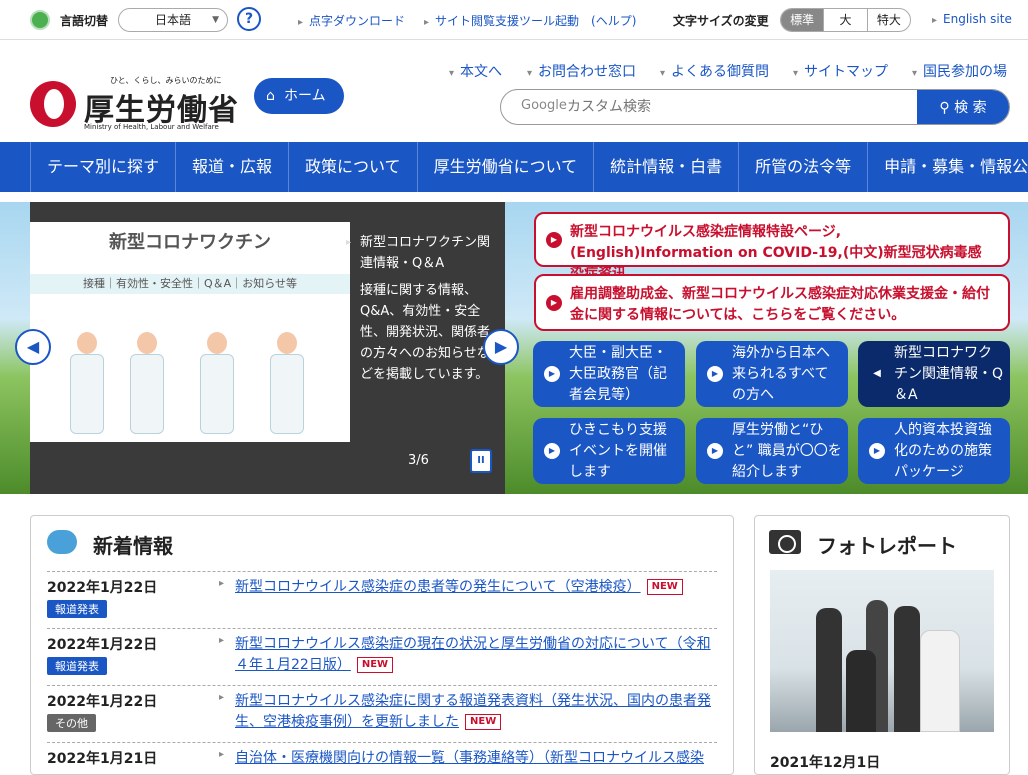 This screenshot has width=1028, height=775. Describe the element at coordinates (423, 253) in the screenshot. I see `carousel-caption-title: 新型コロナワクチン関連情報・Q＆A` at that location.